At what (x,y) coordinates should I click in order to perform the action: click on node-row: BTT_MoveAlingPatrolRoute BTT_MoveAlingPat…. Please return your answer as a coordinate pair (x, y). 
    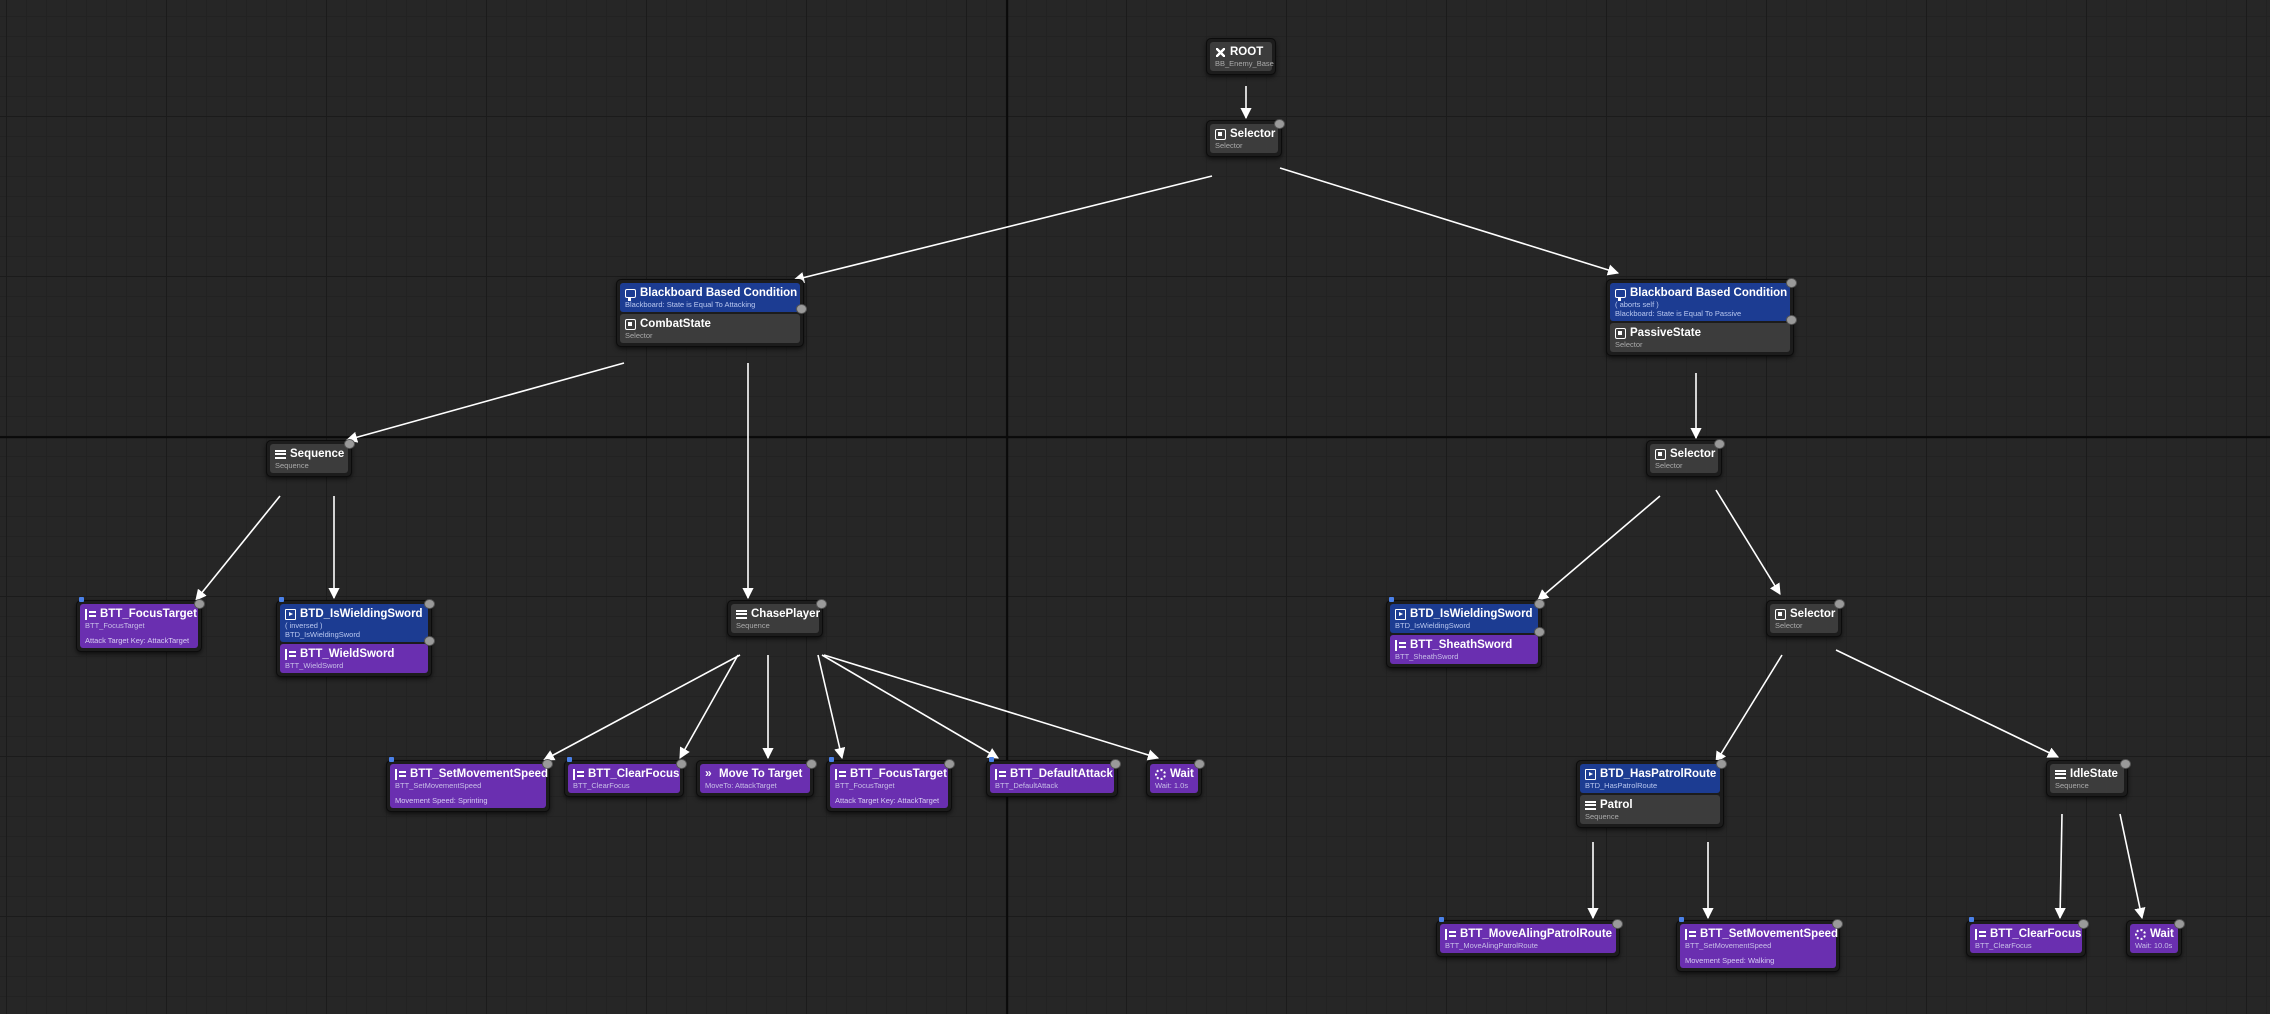
    Looking at the image, I should click on (1528, 938).